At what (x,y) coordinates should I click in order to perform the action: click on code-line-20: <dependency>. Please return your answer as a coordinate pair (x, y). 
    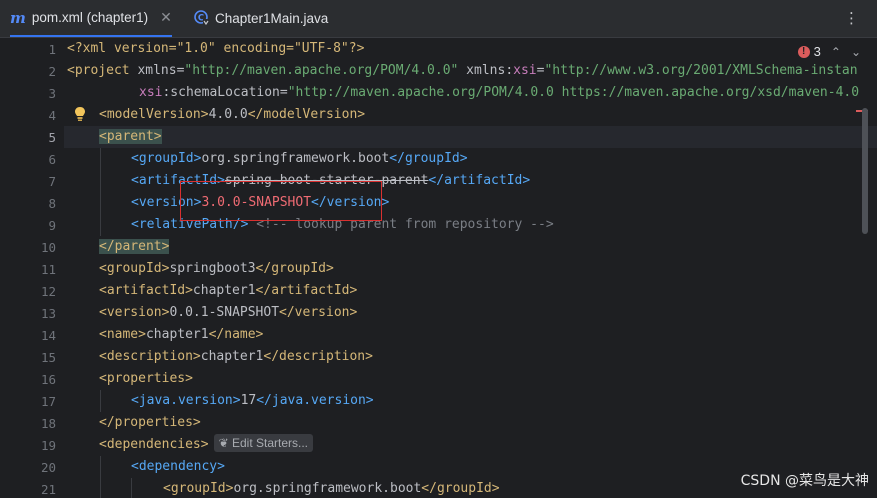
    Looking at the image, I should click on (178, 467).